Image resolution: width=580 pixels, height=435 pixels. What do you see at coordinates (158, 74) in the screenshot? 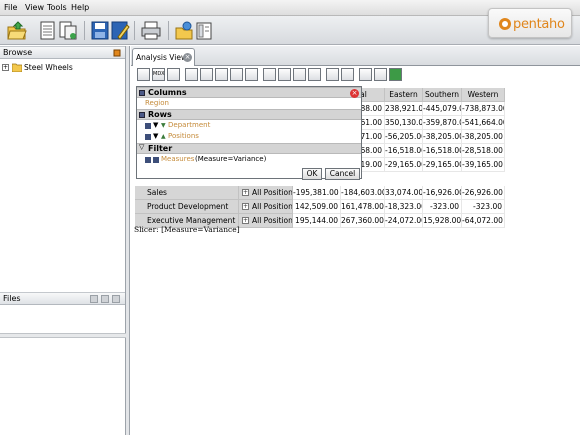
I see `mdx-icon: MDX` at bounding box center [158, 74].